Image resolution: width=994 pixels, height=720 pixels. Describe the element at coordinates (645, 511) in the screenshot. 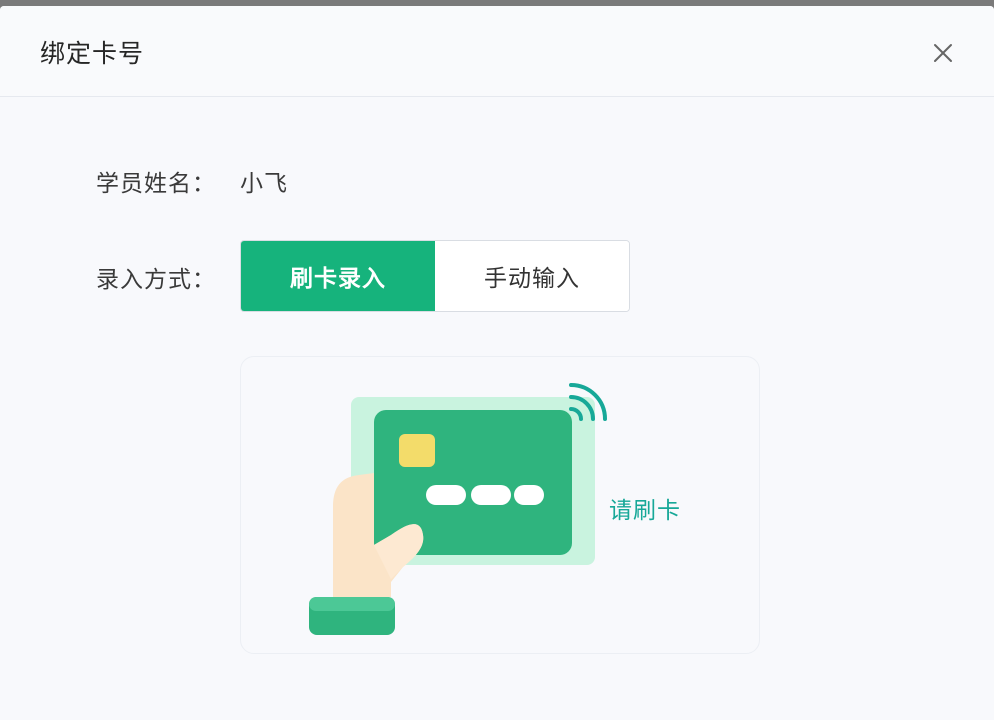

I see `swipe-card-hint: 请刷卡` at that location.